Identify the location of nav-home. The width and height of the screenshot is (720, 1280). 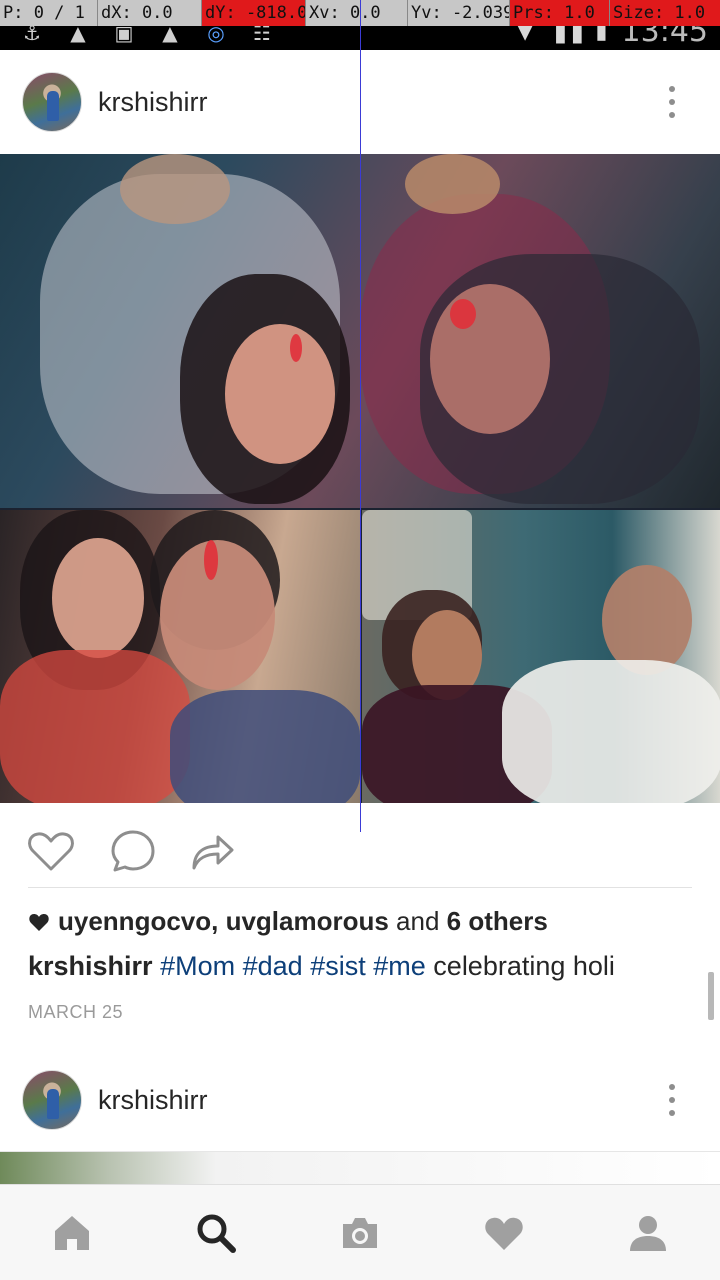
(72, 1232).